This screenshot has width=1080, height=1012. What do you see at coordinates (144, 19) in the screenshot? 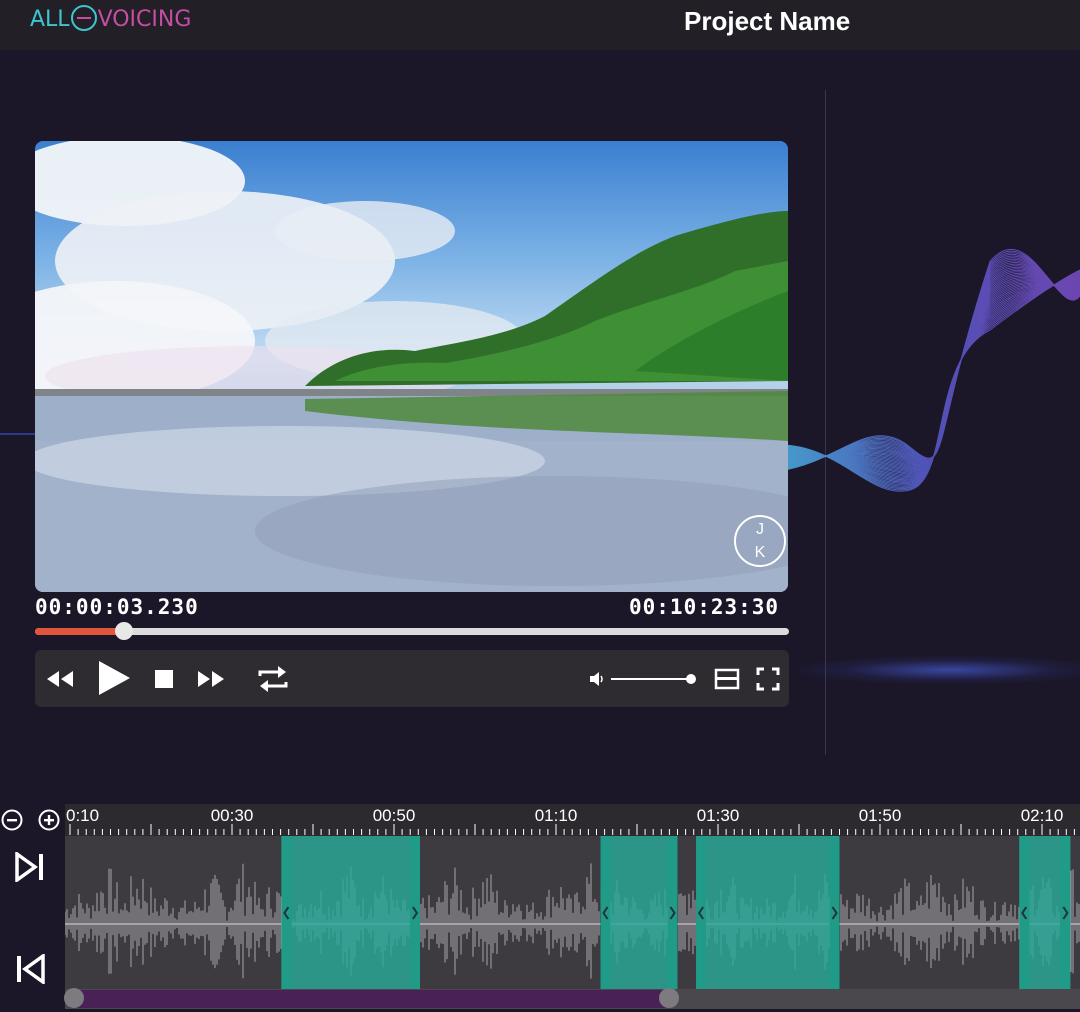
I see `logo-text-voicing: VOICING` at bounding box center [144, 19].